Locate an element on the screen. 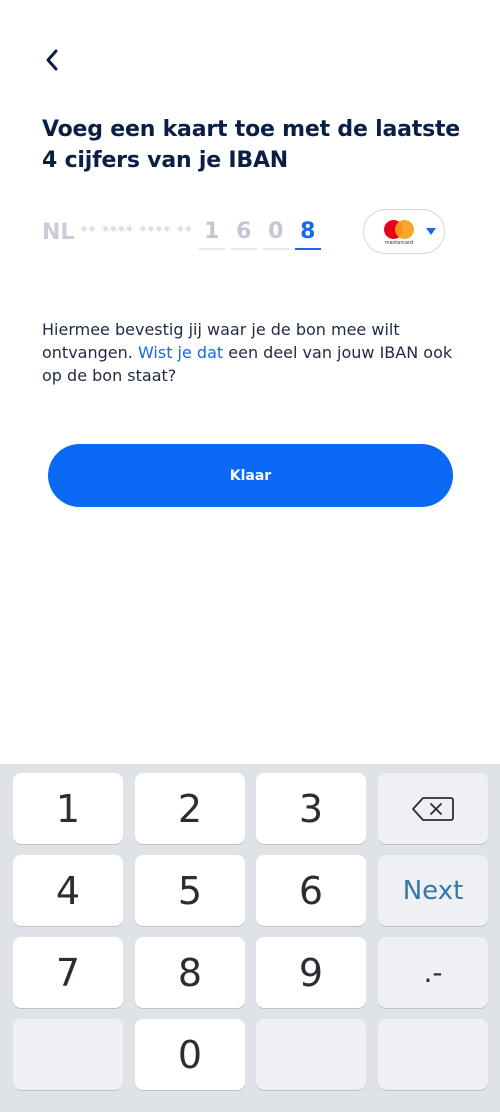 Image resolution: width=500 pixels, height=1112 pixels. punctuation-key-label: .- is located at coordinates (433, 972).